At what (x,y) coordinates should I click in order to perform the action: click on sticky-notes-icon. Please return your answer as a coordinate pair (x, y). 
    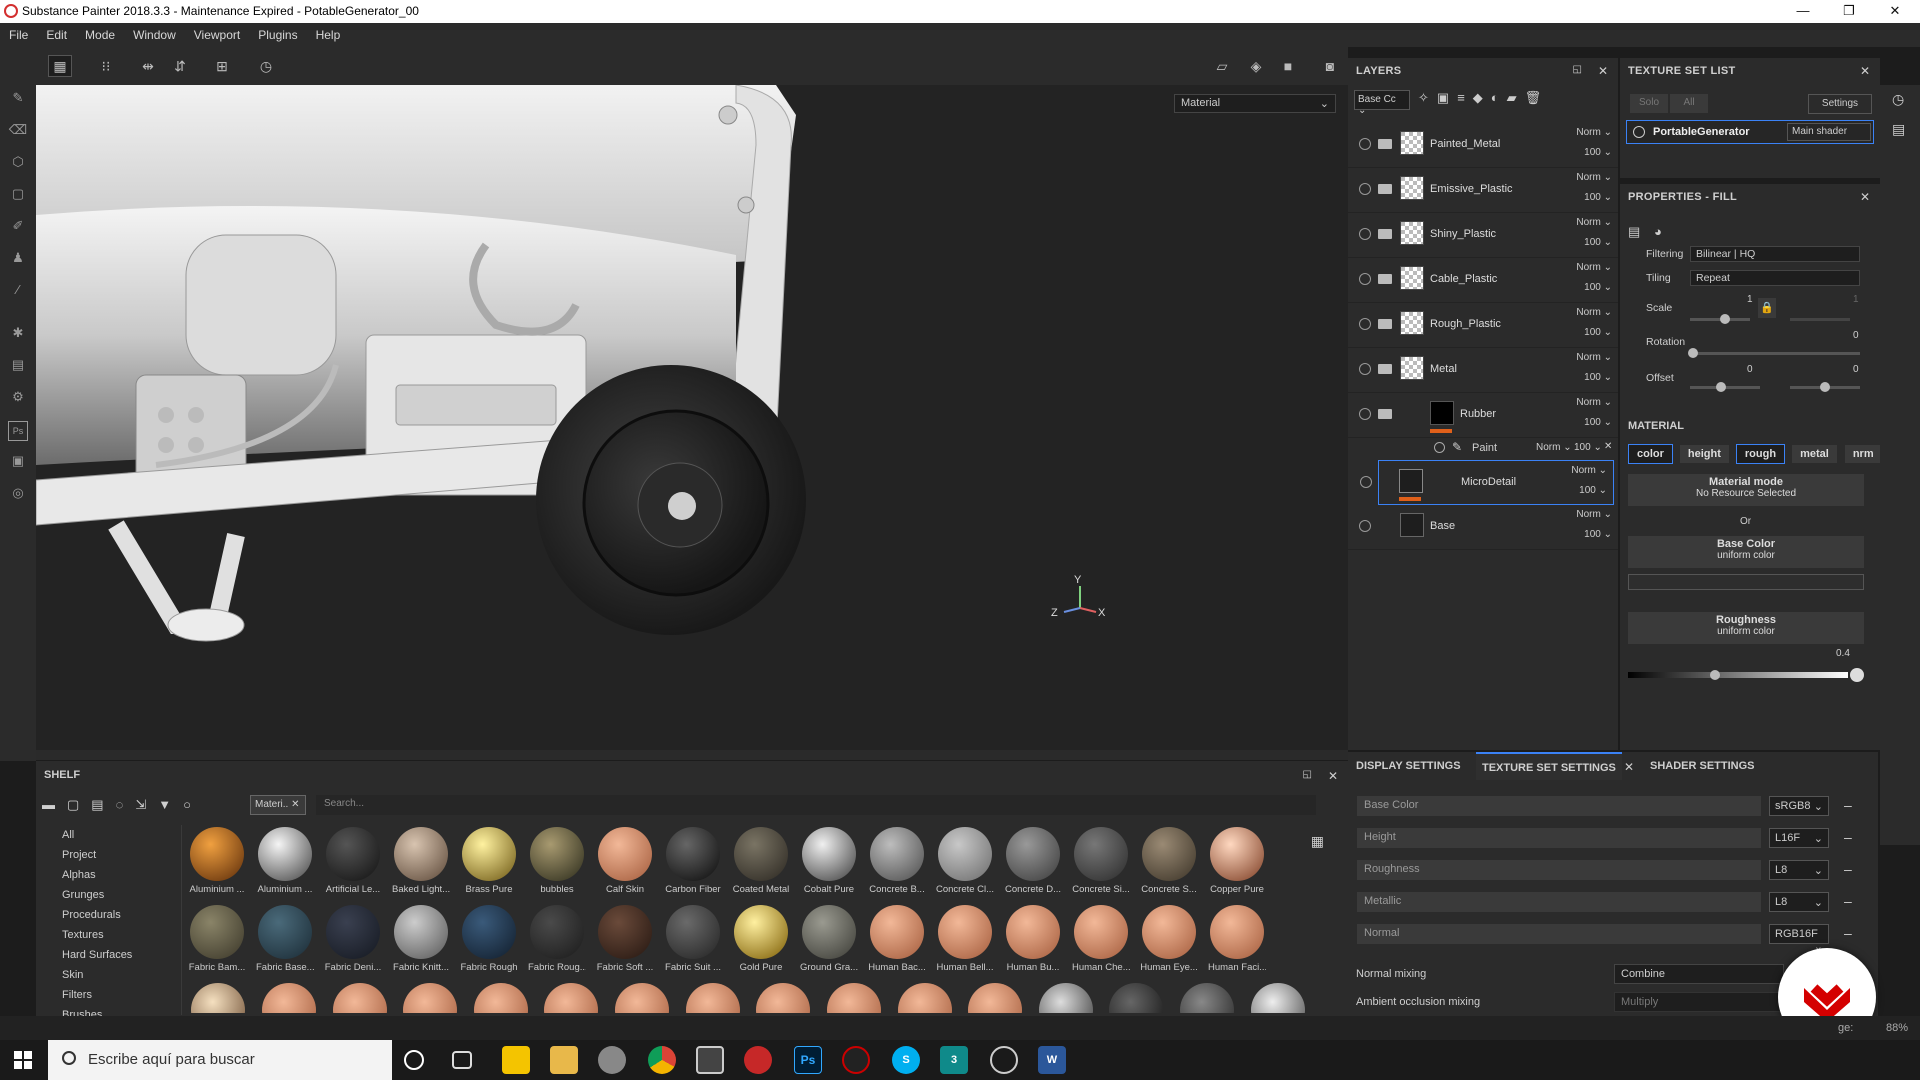
    Looking at the image, I should click on (516, 1060).